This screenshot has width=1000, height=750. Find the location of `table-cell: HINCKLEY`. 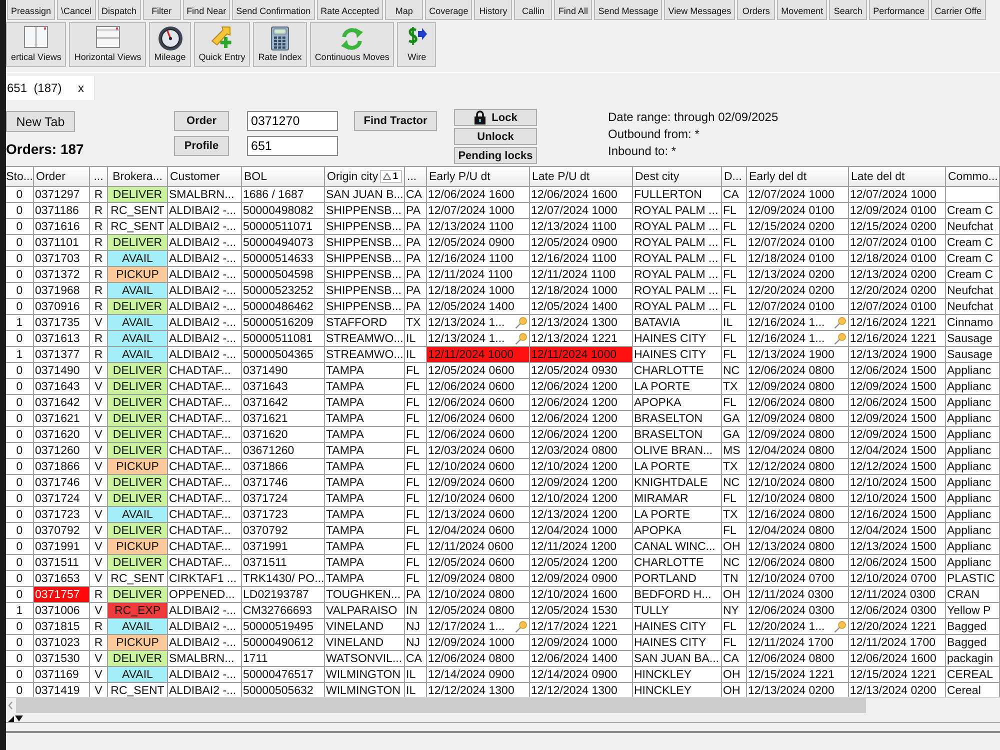

table-cell: HINCKLEY is located at coordinates (677, 675).